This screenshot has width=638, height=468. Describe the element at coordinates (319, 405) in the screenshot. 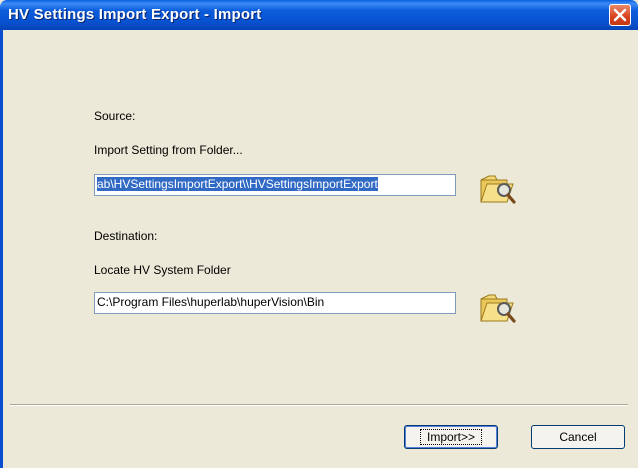

I see `button-separator` at that location.